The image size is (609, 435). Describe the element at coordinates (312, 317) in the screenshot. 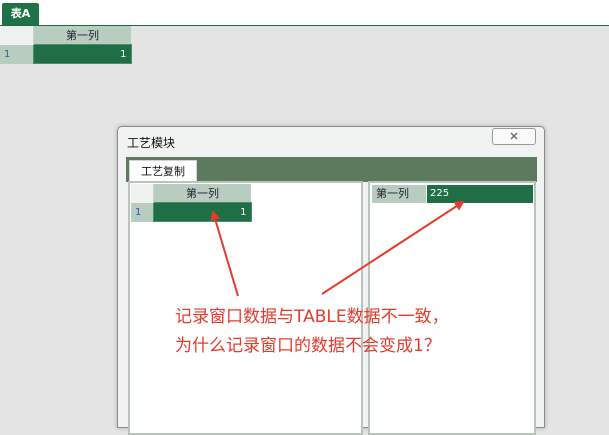

I see `annotation-line-1: 记录窗口数据与TABLE数据不一致，` at that location.